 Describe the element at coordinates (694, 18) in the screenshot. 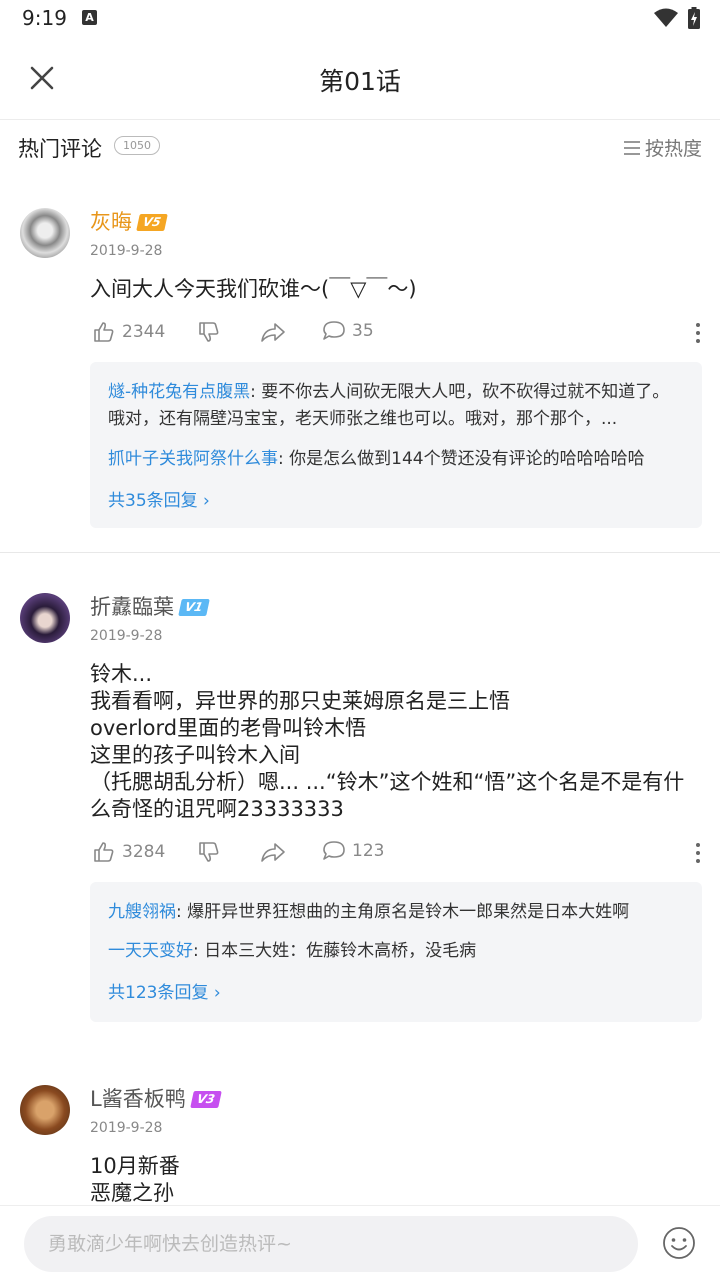

I see `battery-icon` at that location.